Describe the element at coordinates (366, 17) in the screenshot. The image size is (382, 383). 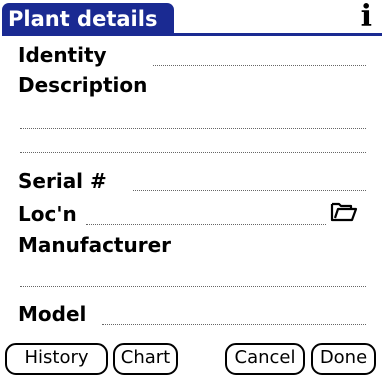
I see `info-icon: i` at that location.